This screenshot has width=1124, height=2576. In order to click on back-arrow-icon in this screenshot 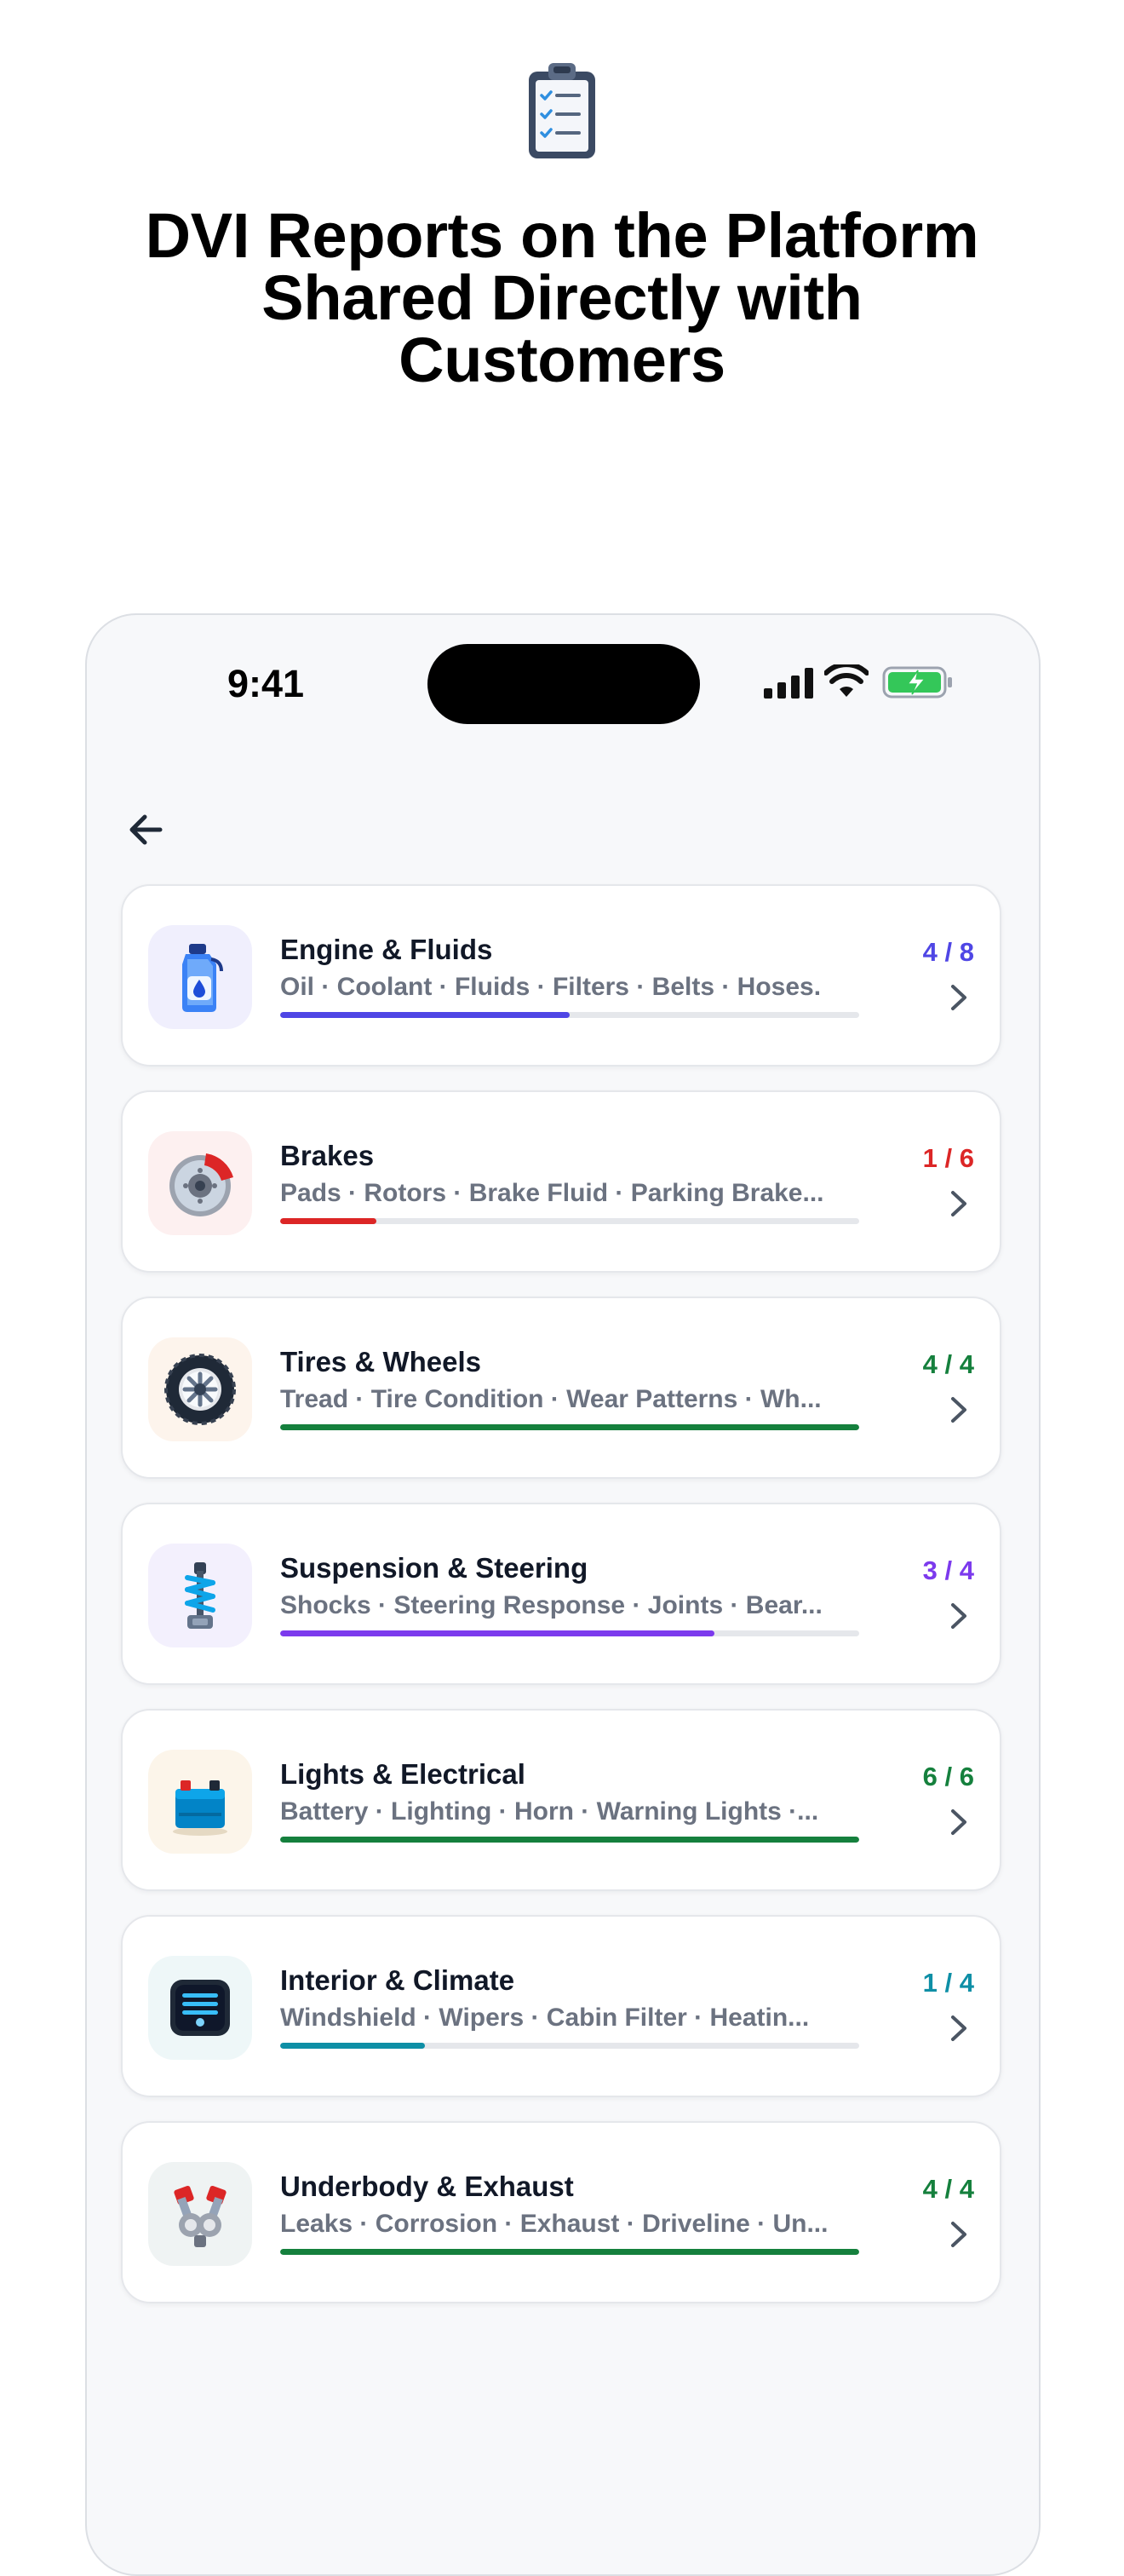, I will do `click(147, 830)`.